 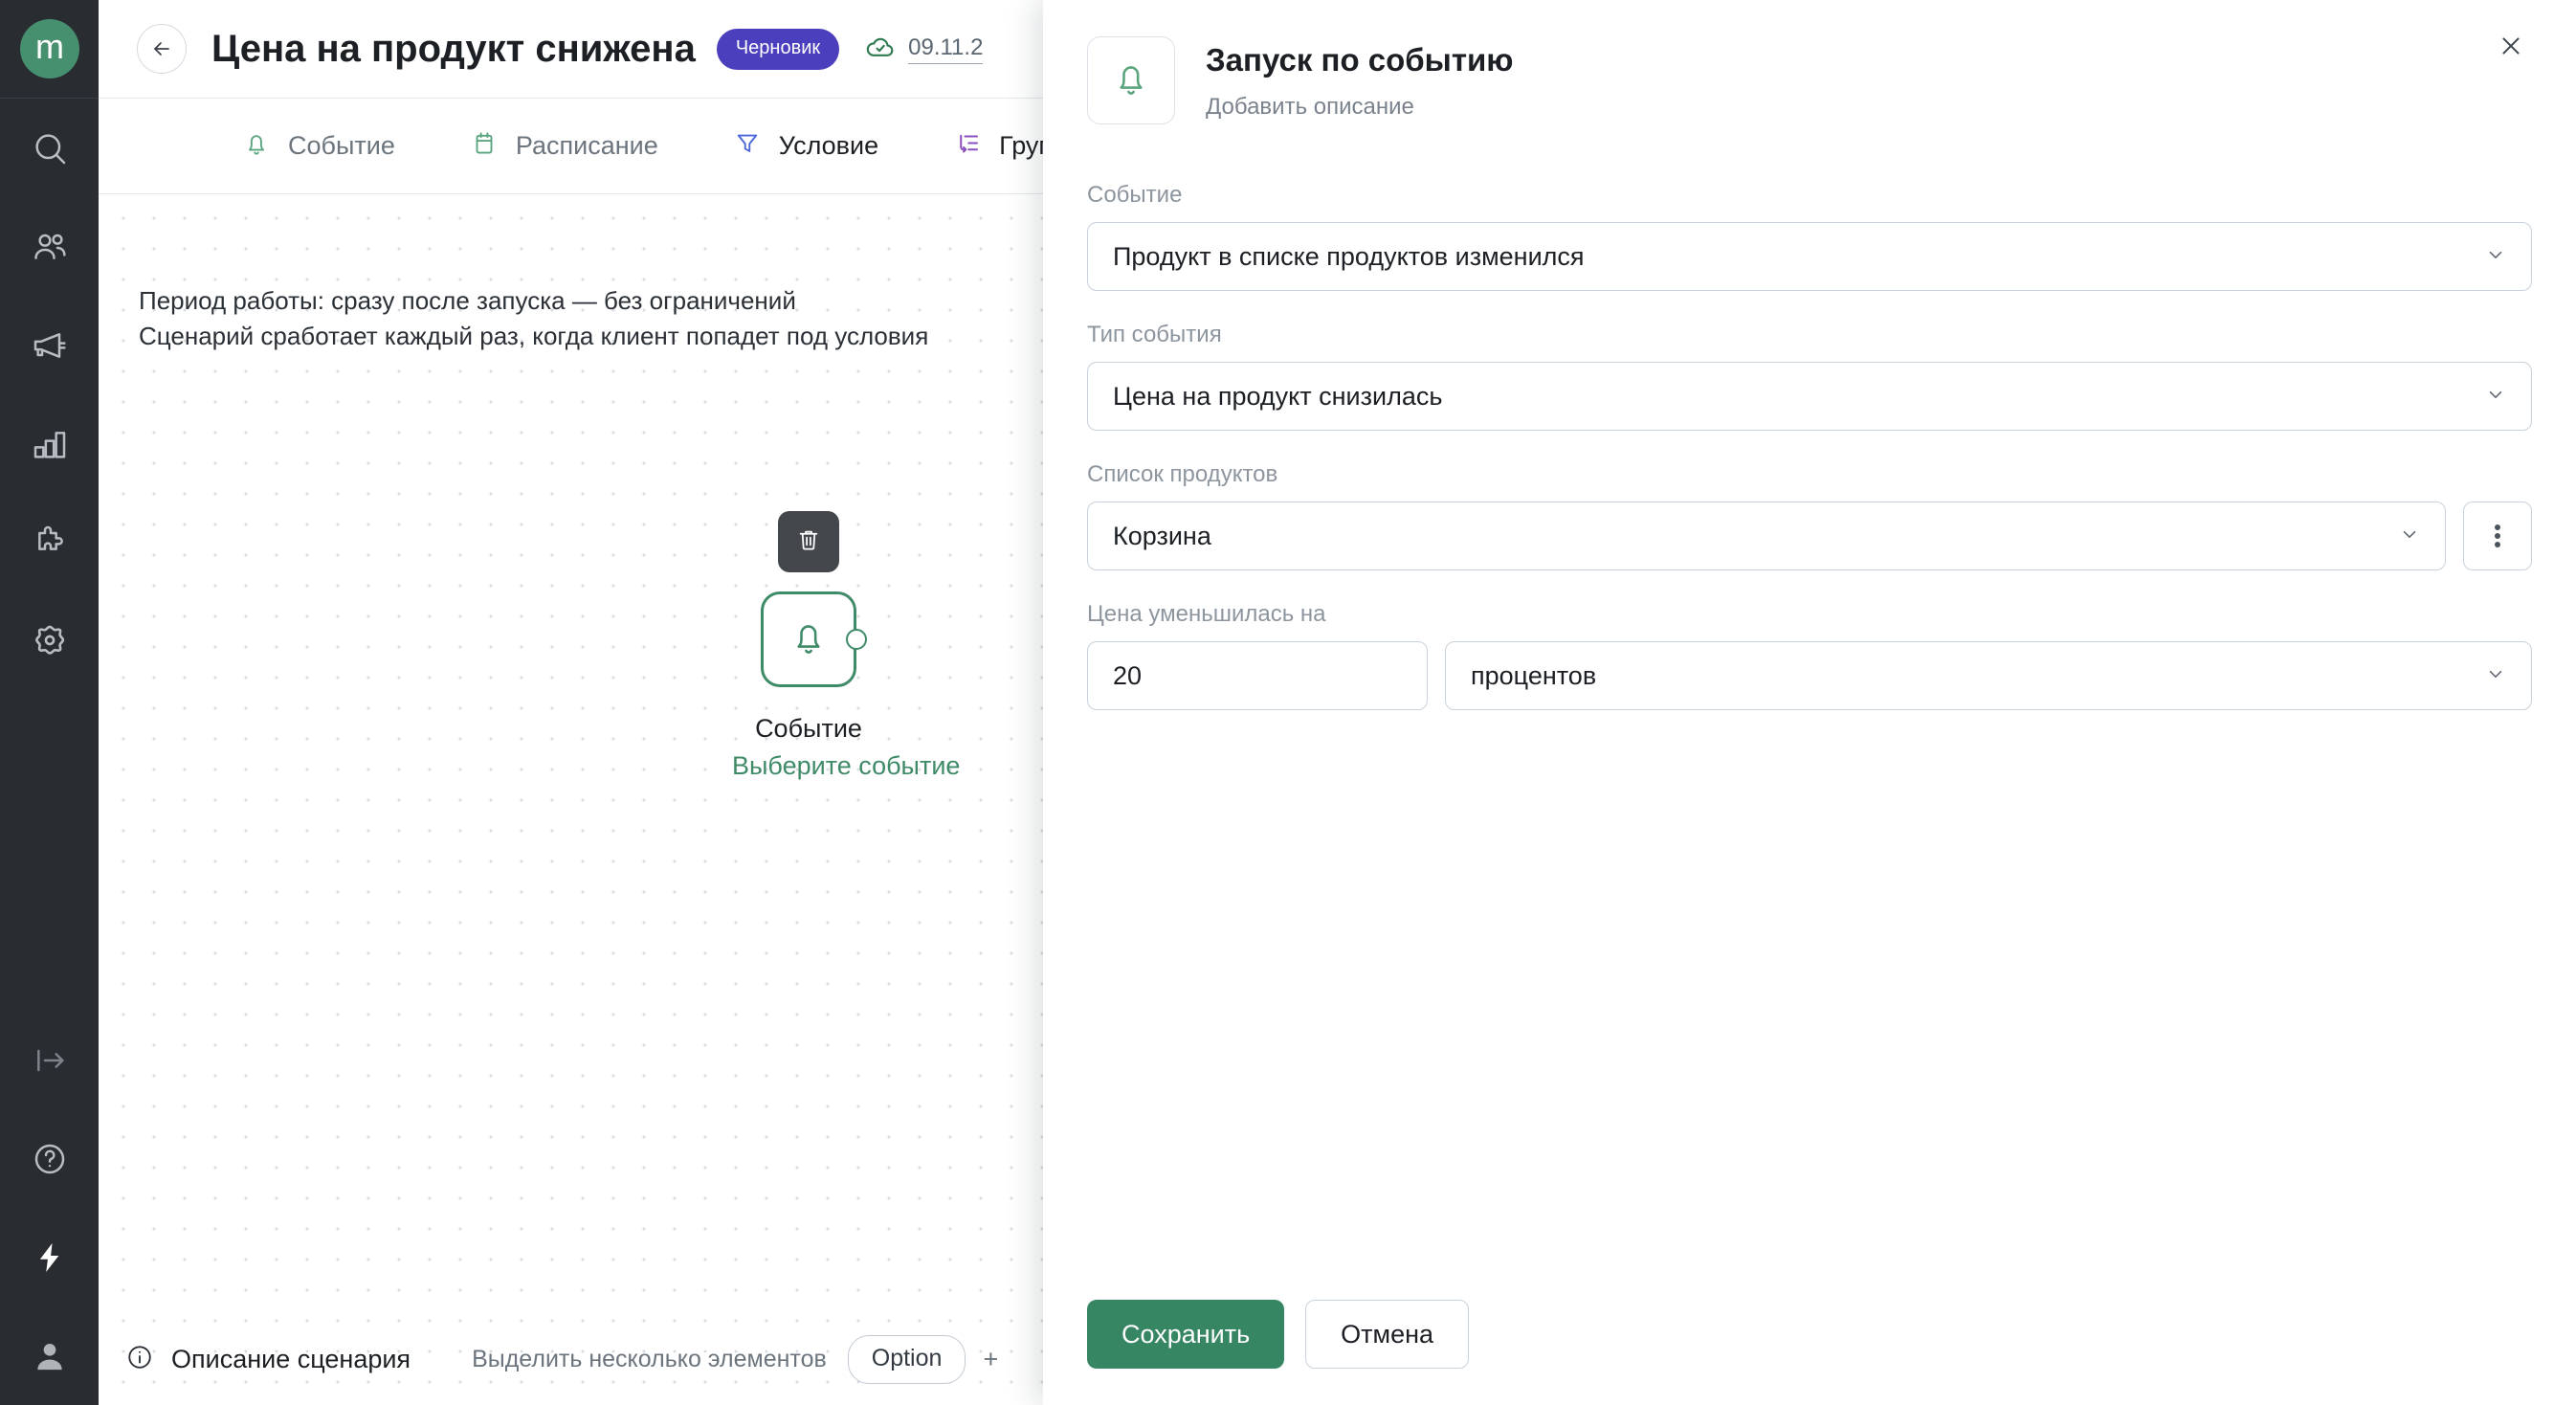 I want to click on sidebar-item-campaigns, so click(x=49, y=345).